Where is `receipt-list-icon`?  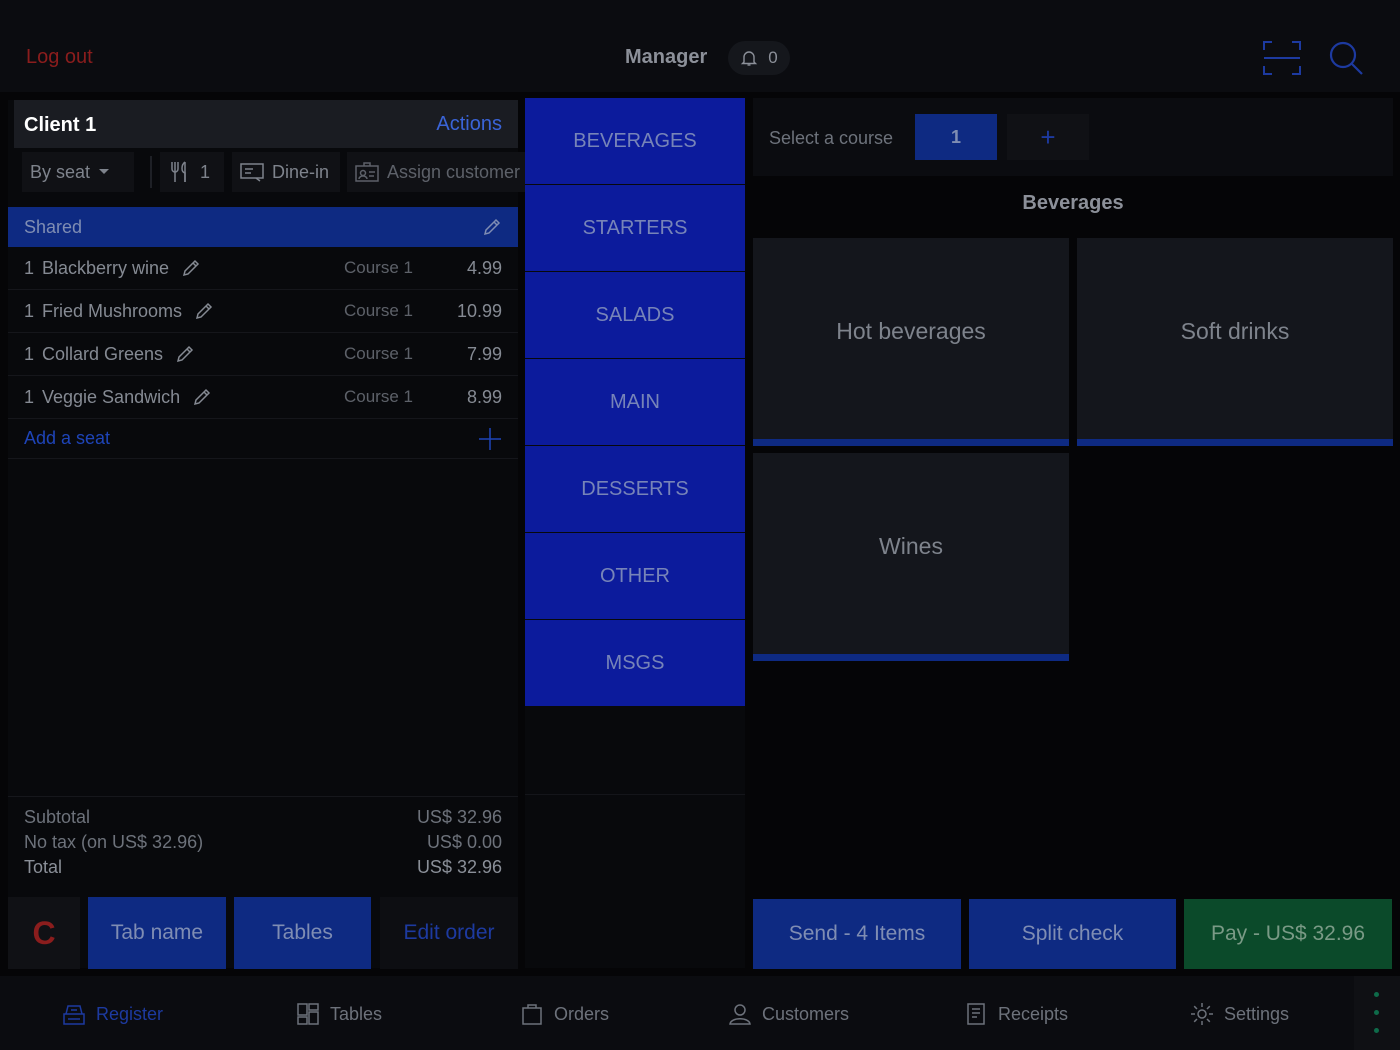
receipt-list-icon is located at coordinates (976, 1014).